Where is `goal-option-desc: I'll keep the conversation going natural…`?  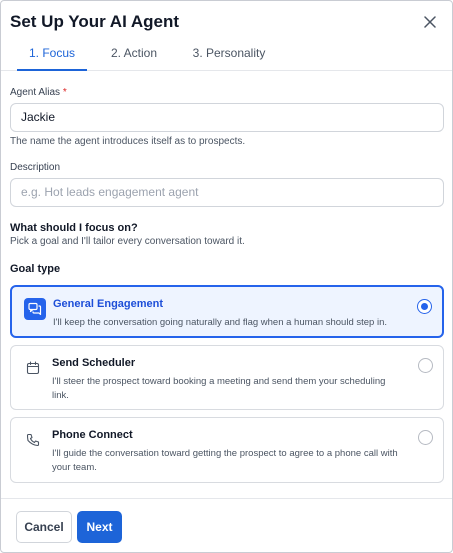
goal-option-desc: I'll keep the conversation going natural… is located at coordinates (220, 322).